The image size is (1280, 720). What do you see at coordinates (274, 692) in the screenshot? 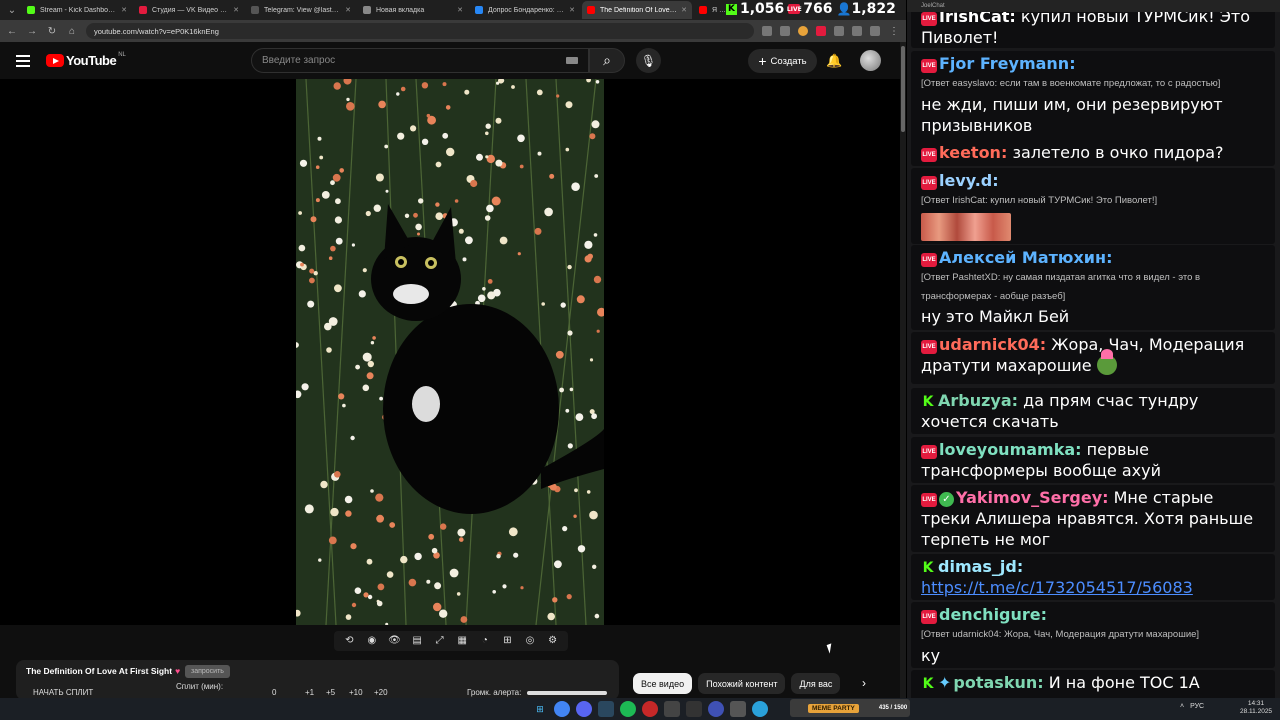
I see `split-value: 0` at bounding box center [274, 692].